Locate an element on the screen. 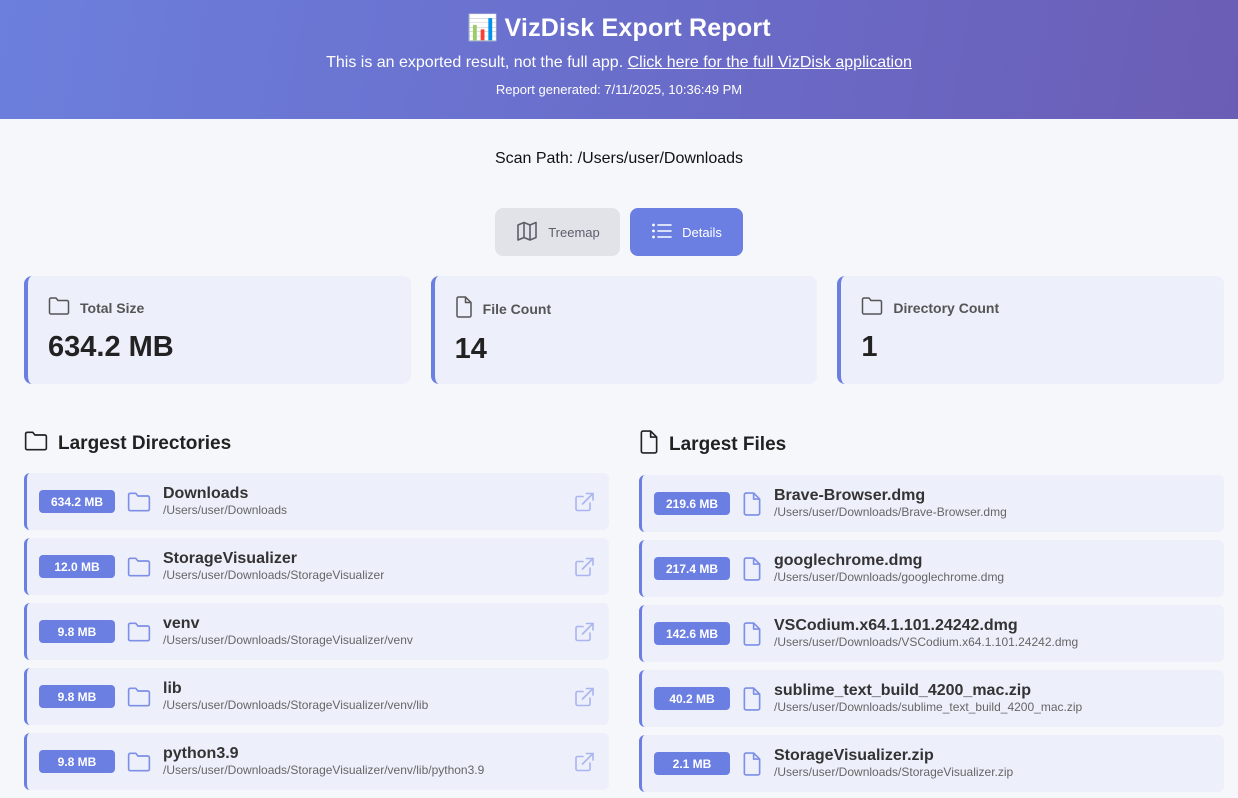 The height and width of the screenshot is (798, 1238). size-badge: 634.2 MB is located at coordinates (77, 501).